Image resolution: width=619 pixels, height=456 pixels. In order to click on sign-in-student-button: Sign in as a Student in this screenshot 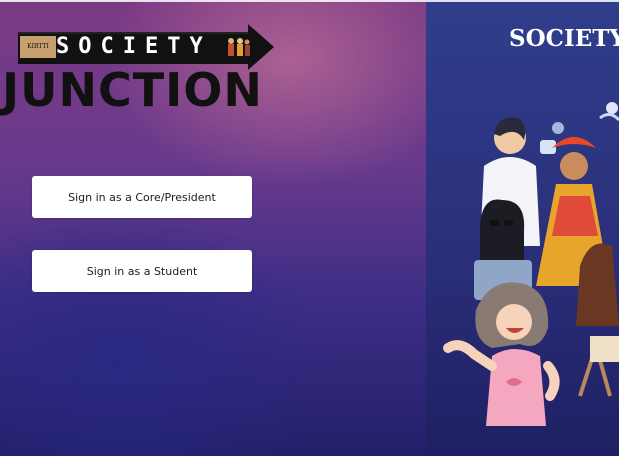, I will do `click(142, 271)`.